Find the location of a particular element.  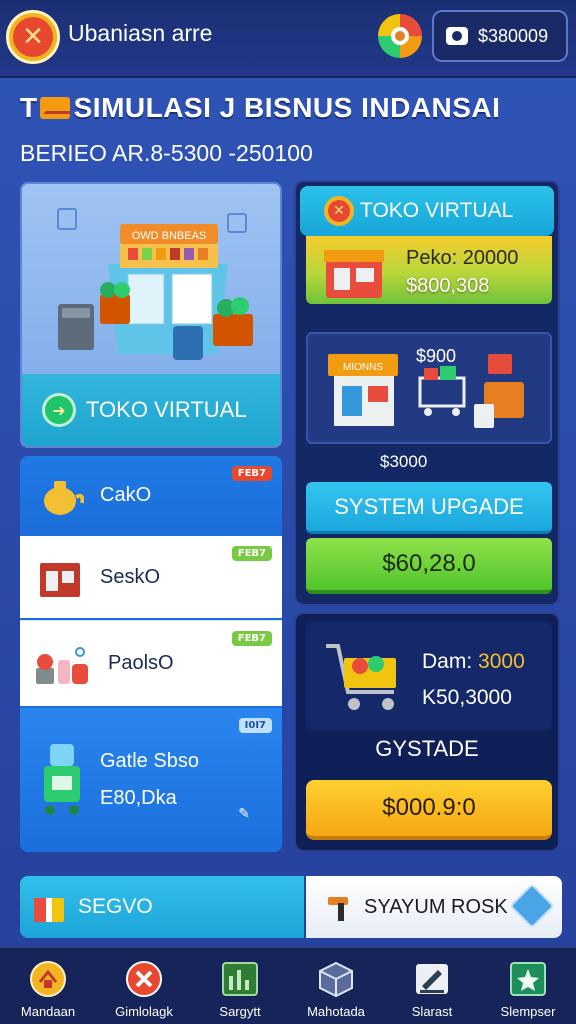

close-circle-icon is located at coordinates (144, 979).